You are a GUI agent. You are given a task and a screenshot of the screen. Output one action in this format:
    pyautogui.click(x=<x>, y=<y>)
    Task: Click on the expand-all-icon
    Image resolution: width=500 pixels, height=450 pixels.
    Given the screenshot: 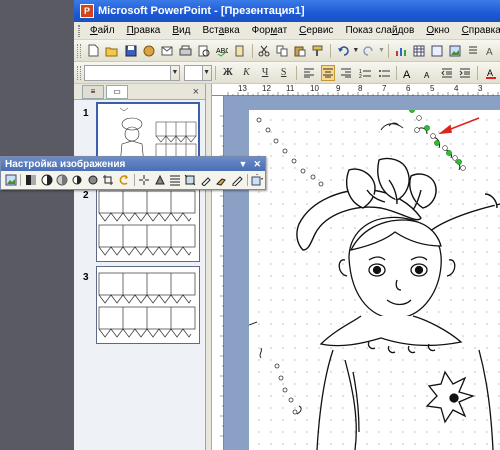 What is the action you would take?
    pyautogui.click(x=473, y=51)
    